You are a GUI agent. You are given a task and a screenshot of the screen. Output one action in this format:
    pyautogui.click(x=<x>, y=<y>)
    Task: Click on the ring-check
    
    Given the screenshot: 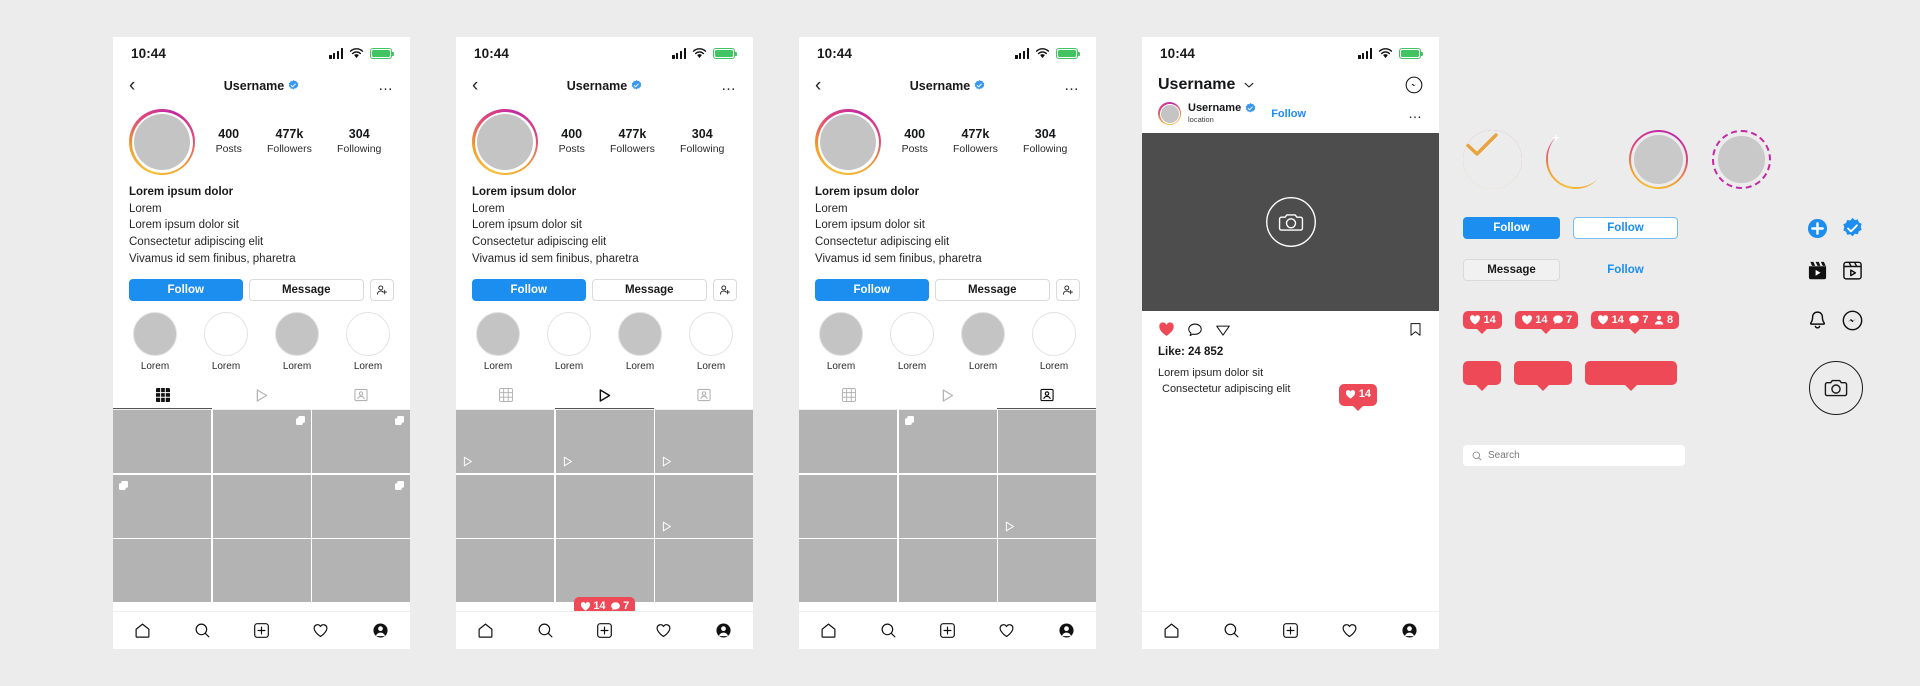 What is the action you would take?
    pyautogui.click(x=1492, y=159)
    